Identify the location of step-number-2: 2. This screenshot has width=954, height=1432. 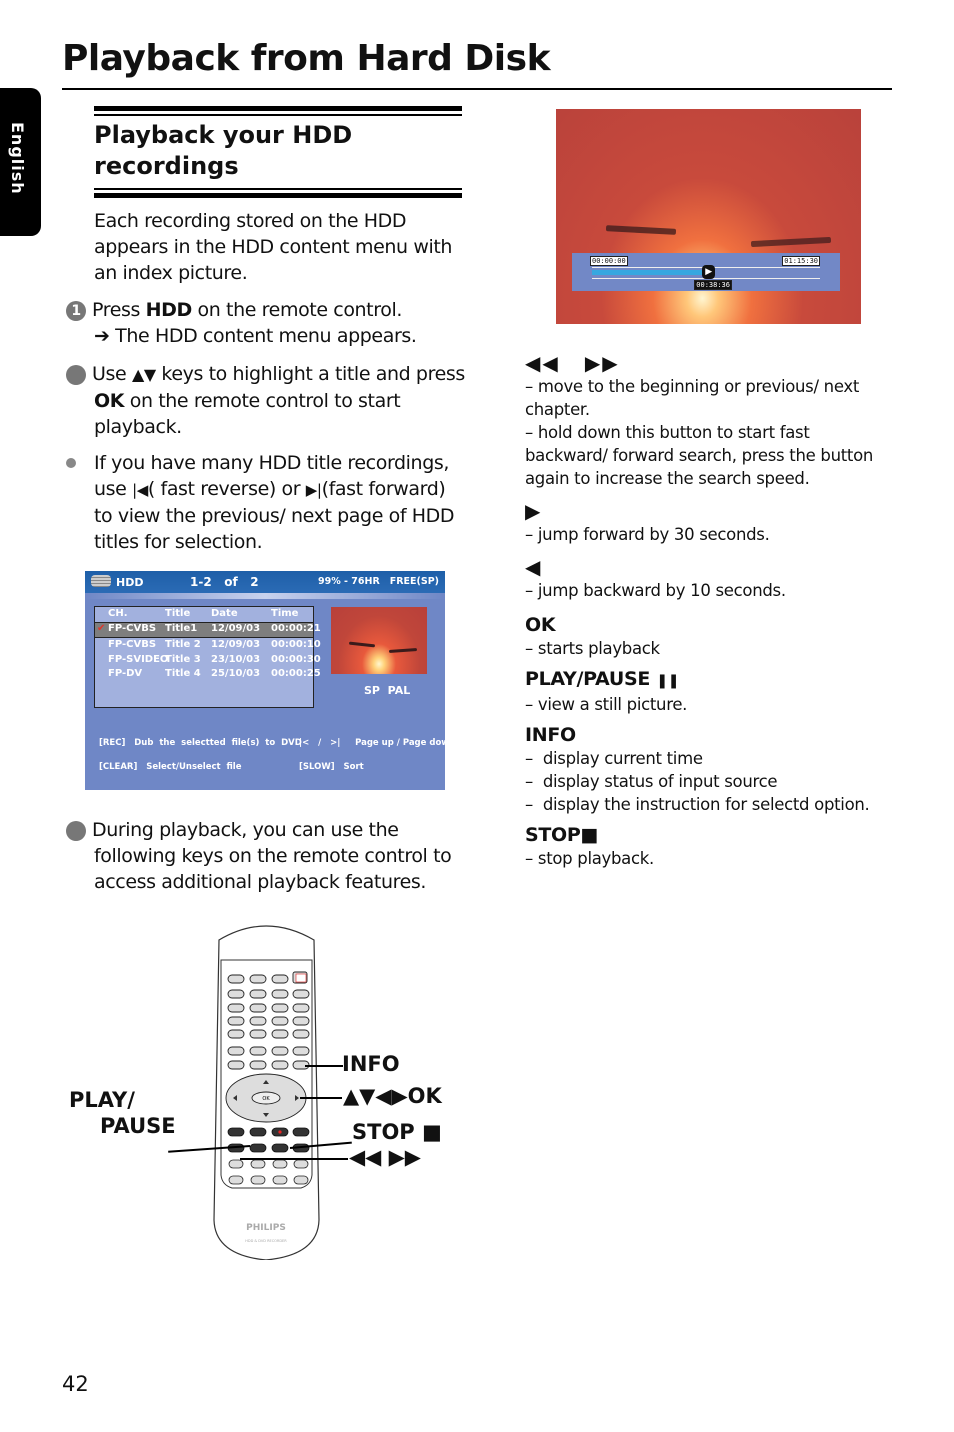
(71, 375).